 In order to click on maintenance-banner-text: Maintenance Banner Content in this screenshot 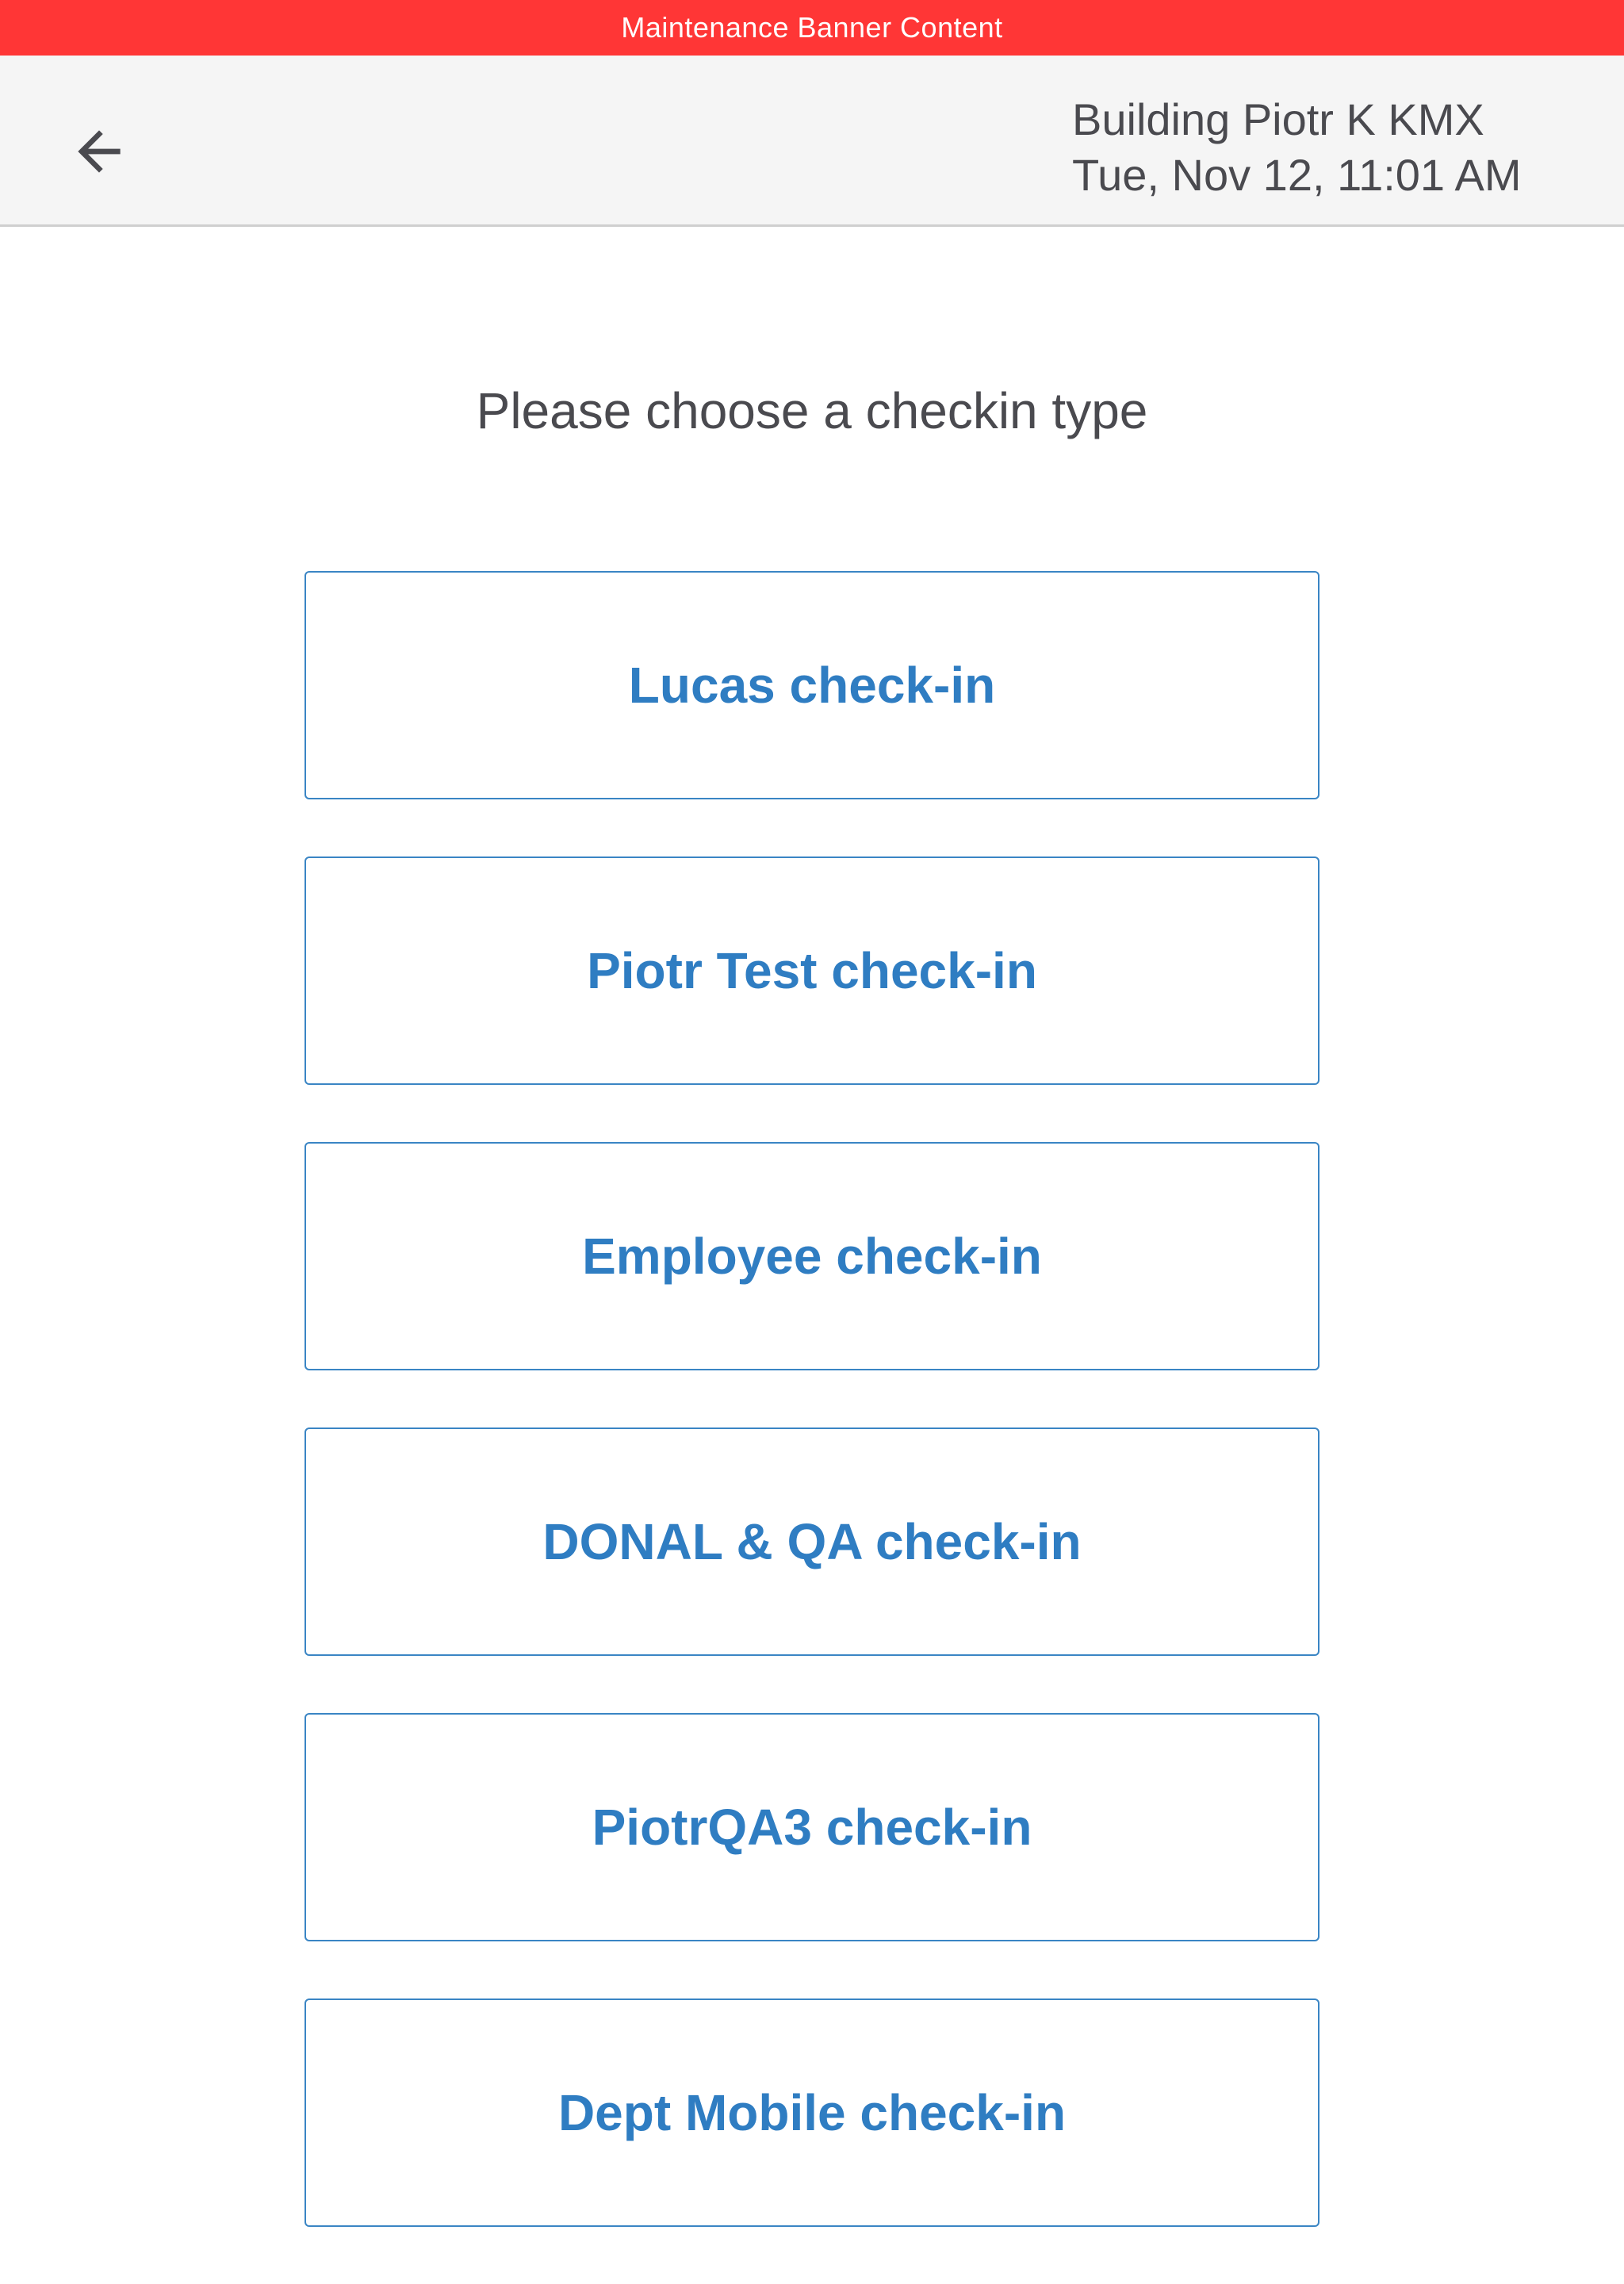, I will do `click(812, 27)`.